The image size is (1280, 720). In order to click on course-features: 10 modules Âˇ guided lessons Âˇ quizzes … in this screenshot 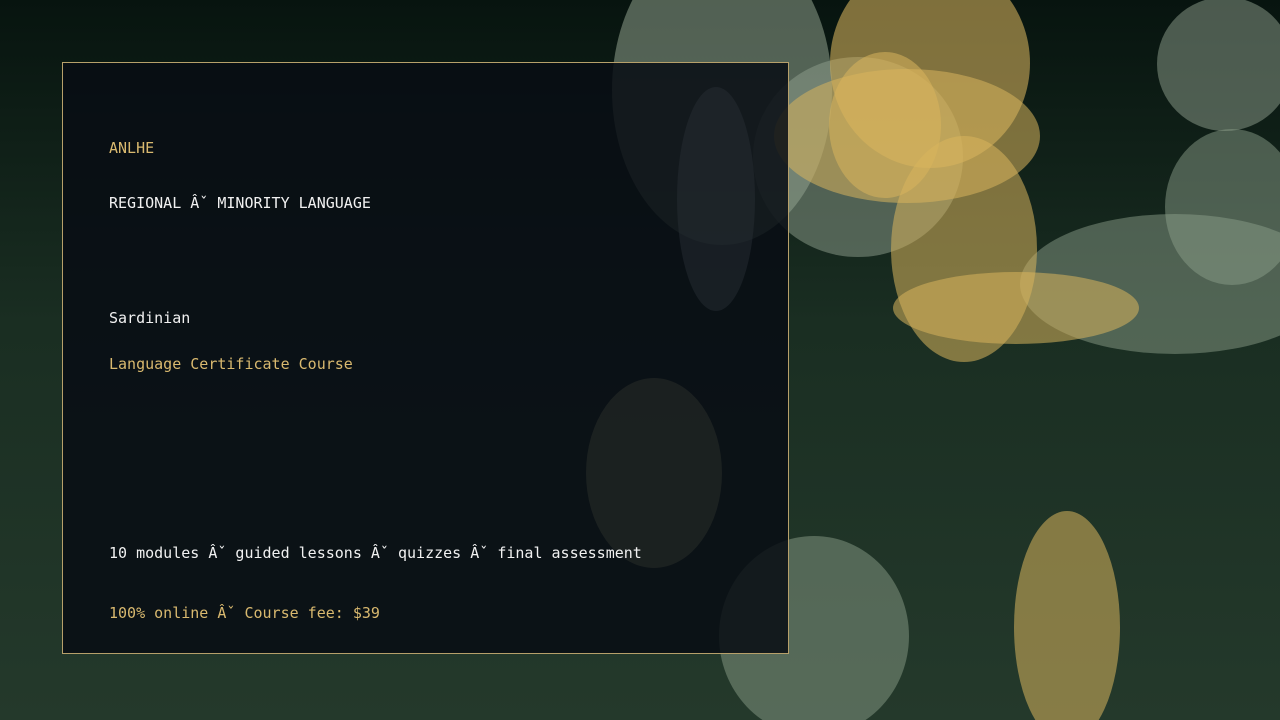, I will do `click(375, 553)`.